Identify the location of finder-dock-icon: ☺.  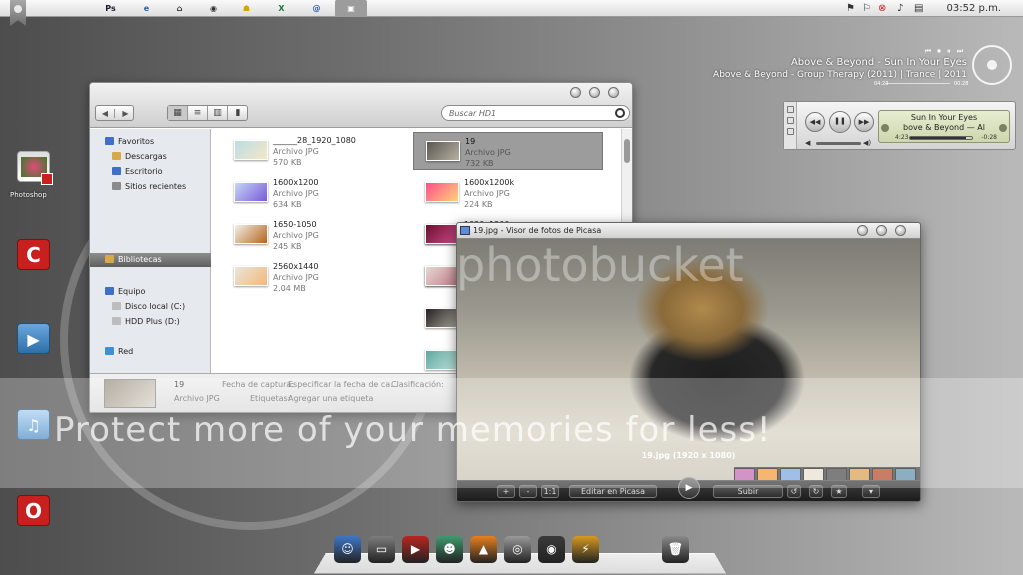
(347, 549).